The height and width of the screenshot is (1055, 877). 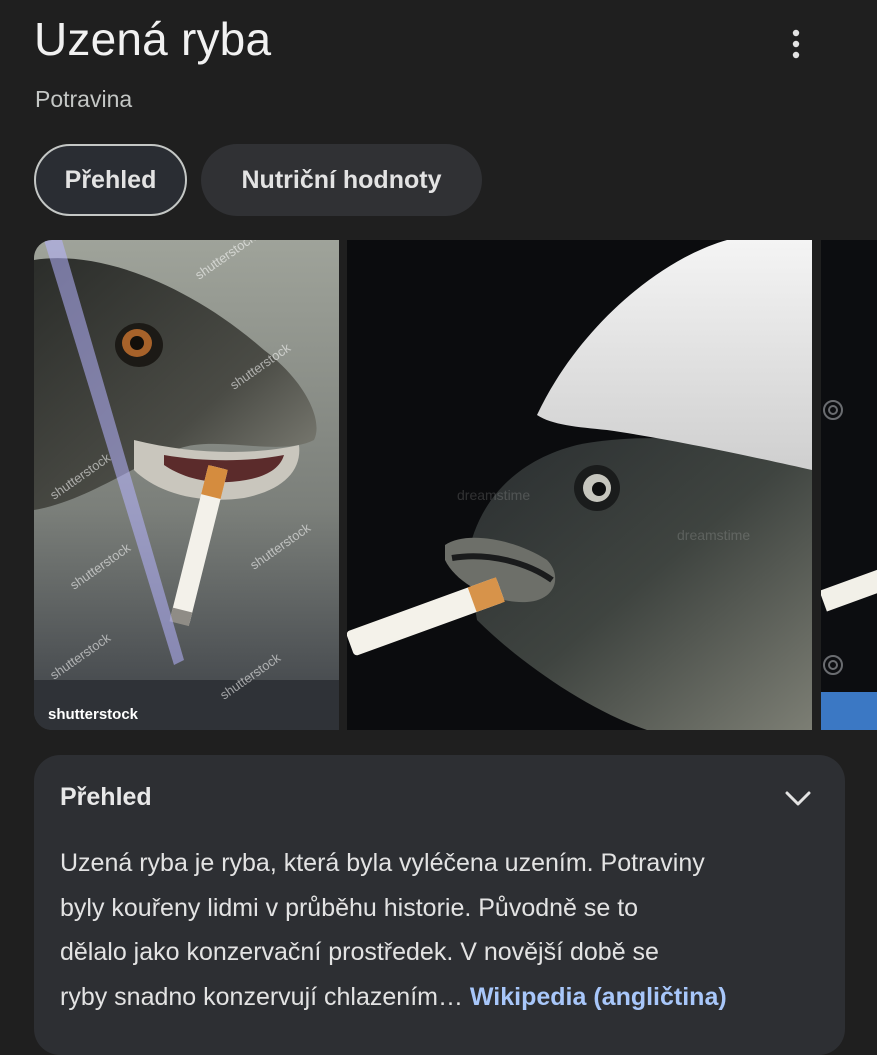 I want to click on more-options-button, so click(x=796, y=44).